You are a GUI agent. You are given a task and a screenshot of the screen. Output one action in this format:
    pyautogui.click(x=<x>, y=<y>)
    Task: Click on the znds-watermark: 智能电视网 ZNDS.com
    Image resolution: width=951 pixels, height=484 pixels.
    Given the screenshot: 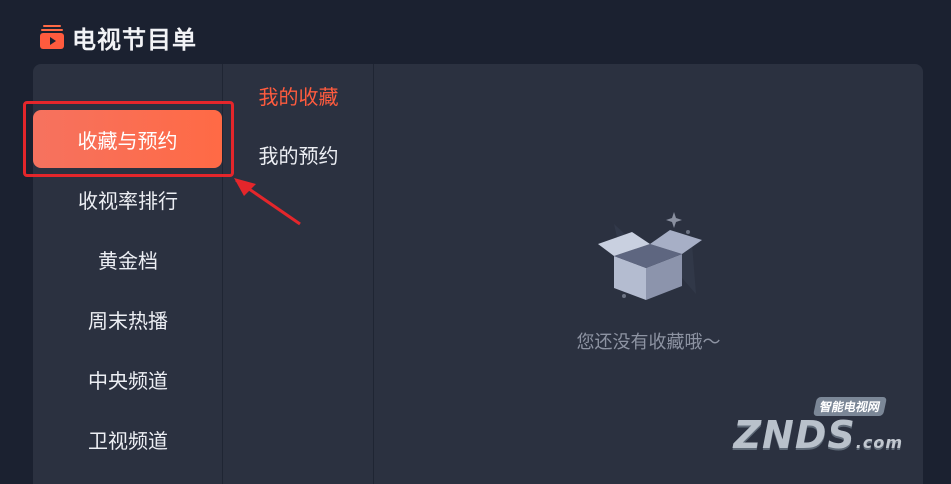 What is the action you would take?
    pyautogui.click(x=818, y=425)
    